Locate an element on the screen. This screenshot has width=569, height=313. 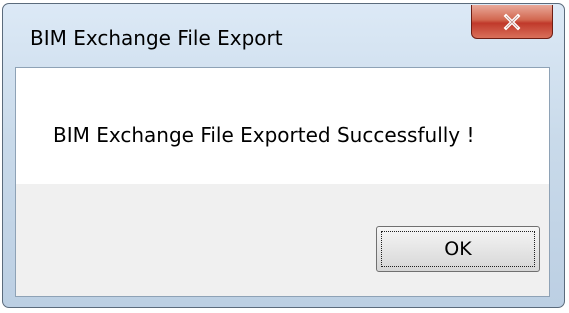
close-button is located at coordinates (512, 22).